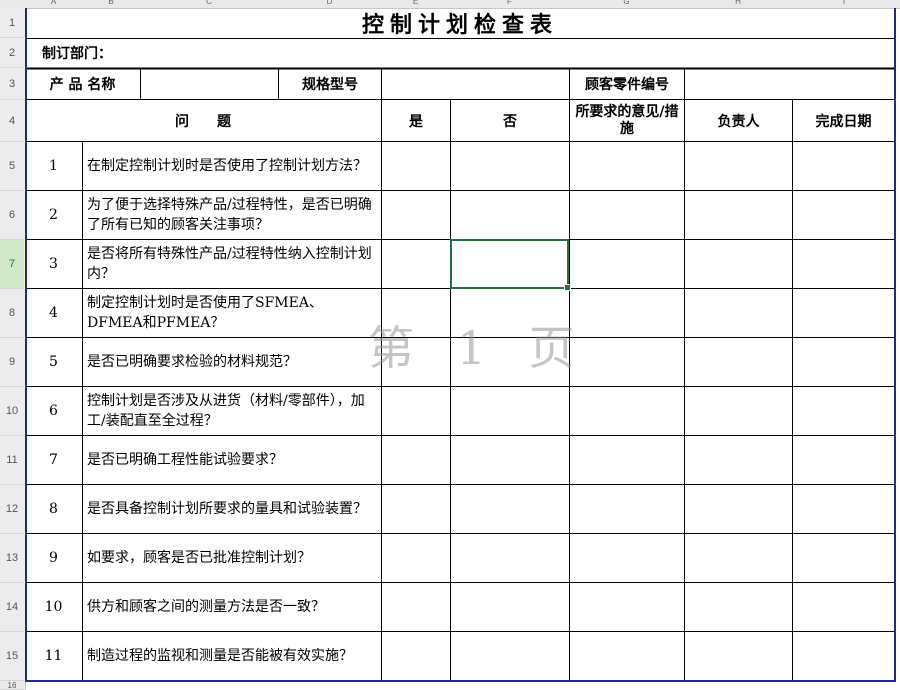 The width and height of the screenshot is (900, 690). I want to click on row-number: 3, so click(53, 264).